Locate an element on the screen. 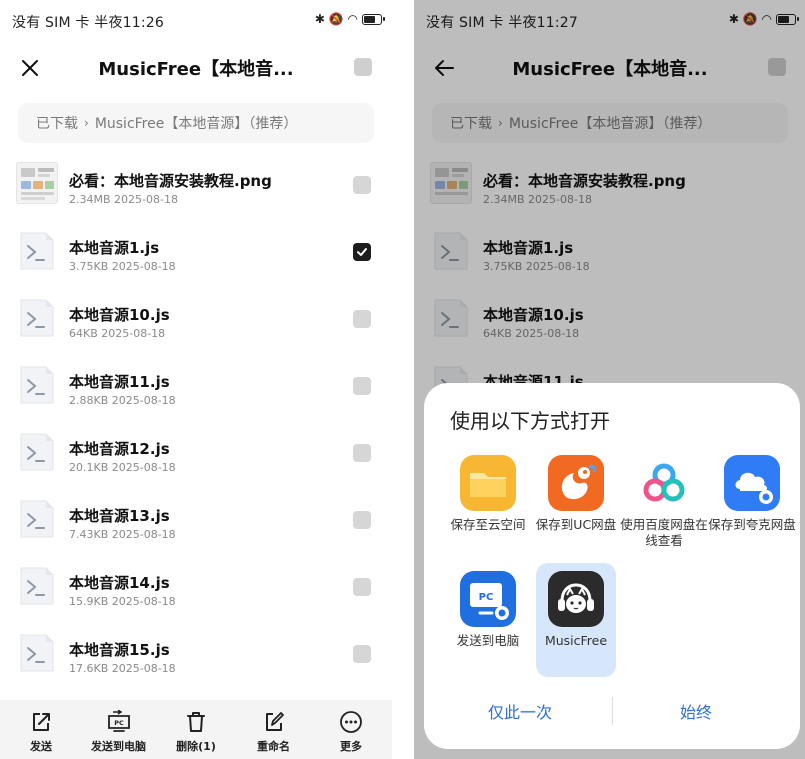  file-meta: 2.88KB 2025-08-18 is located at coordinates (122, 400).